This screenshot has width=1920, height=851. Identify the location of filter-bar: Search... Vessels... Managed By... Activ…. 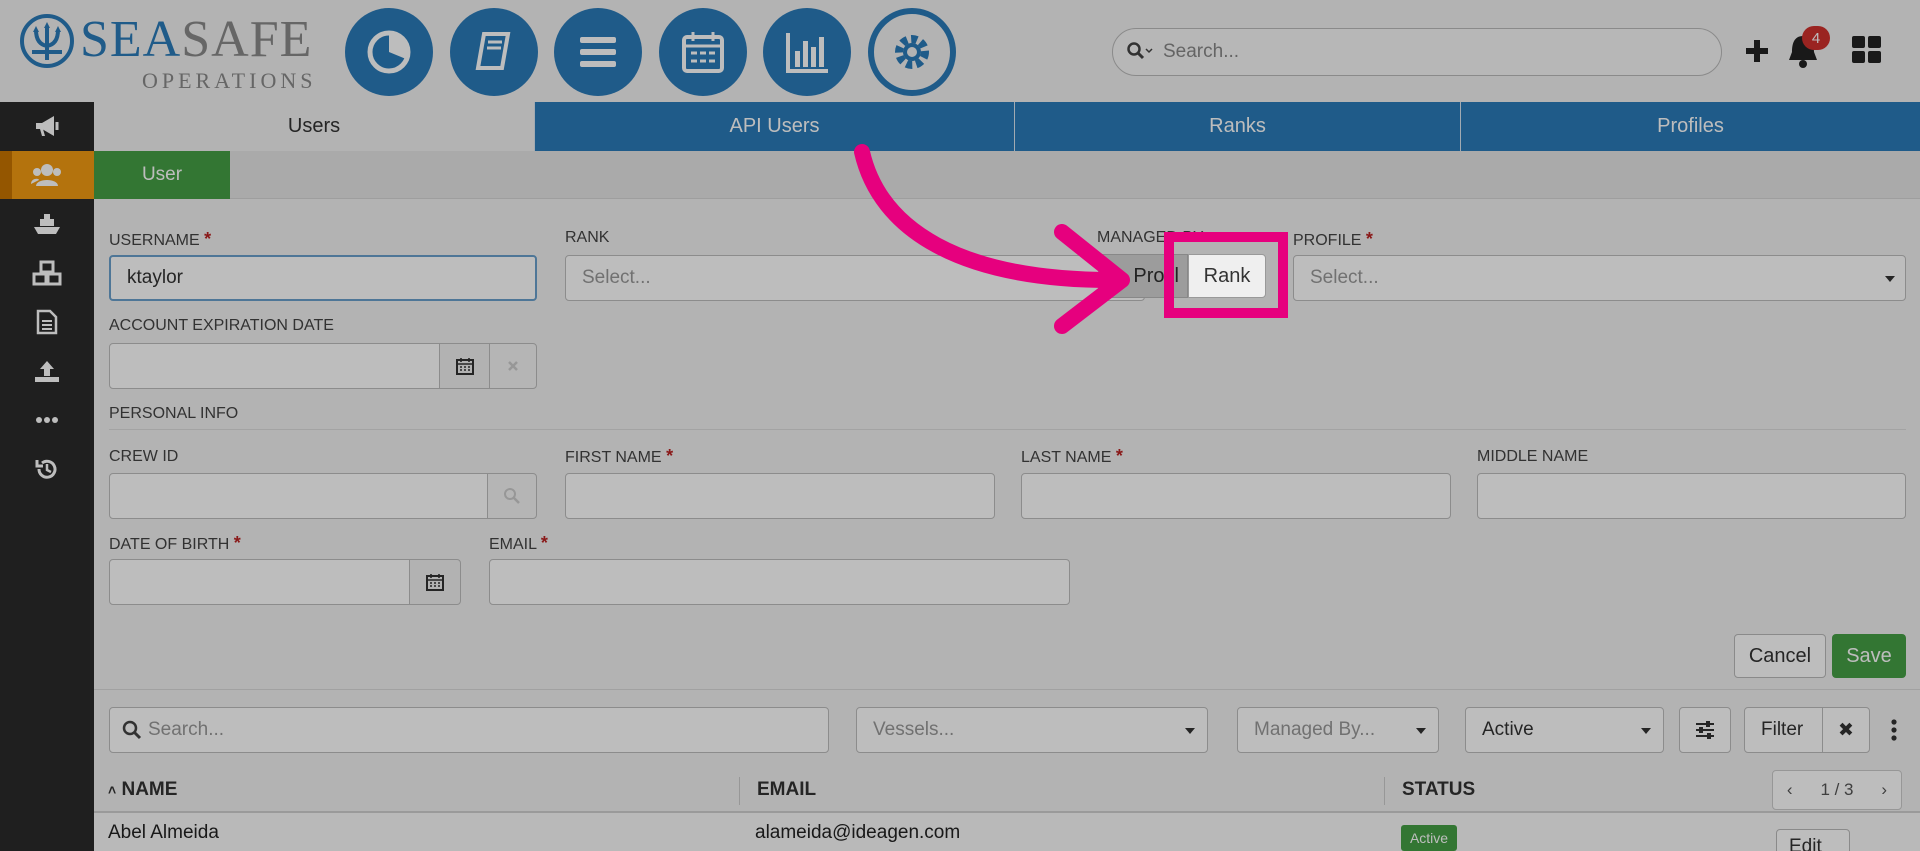
(1007, 729).